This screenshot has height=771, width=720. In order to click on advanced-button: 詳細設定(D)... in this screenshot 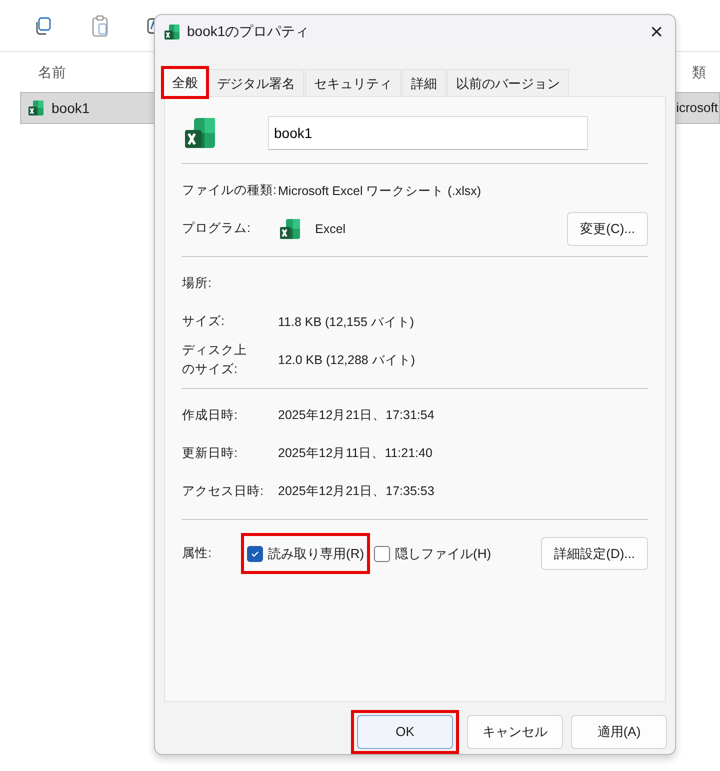, I will do `click(594, 553)`.